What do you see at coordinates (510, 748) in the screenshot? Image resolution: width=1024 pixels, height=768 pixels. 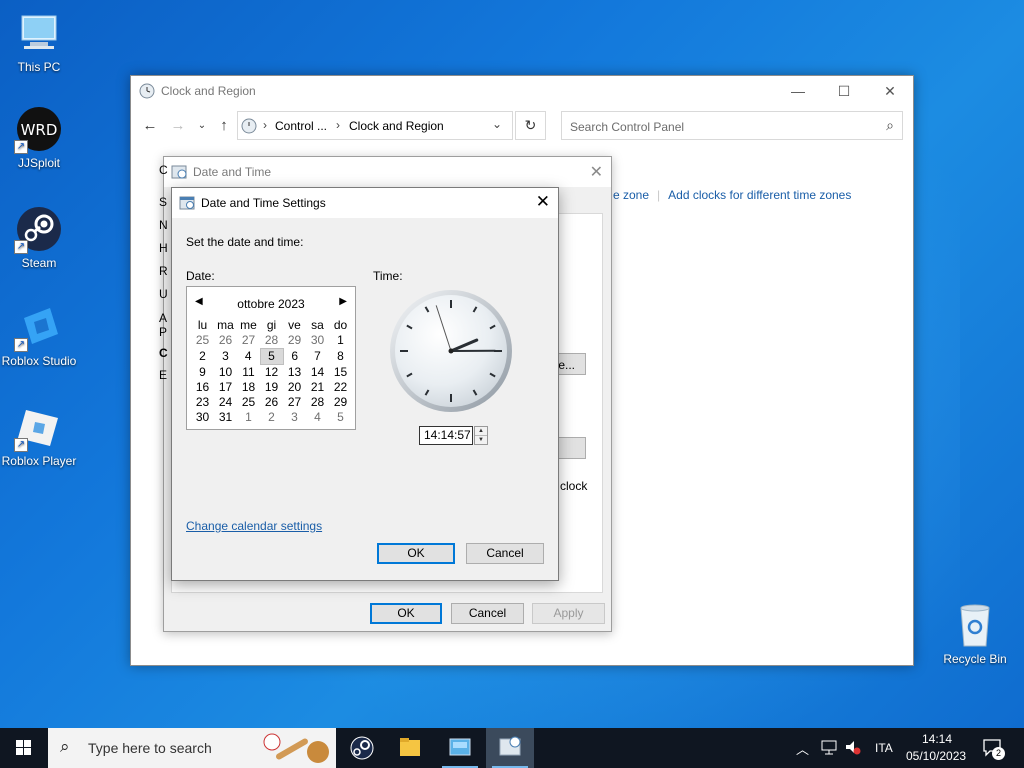 I see `taskbar-date-time-settings` at bounding box center [510, 748].